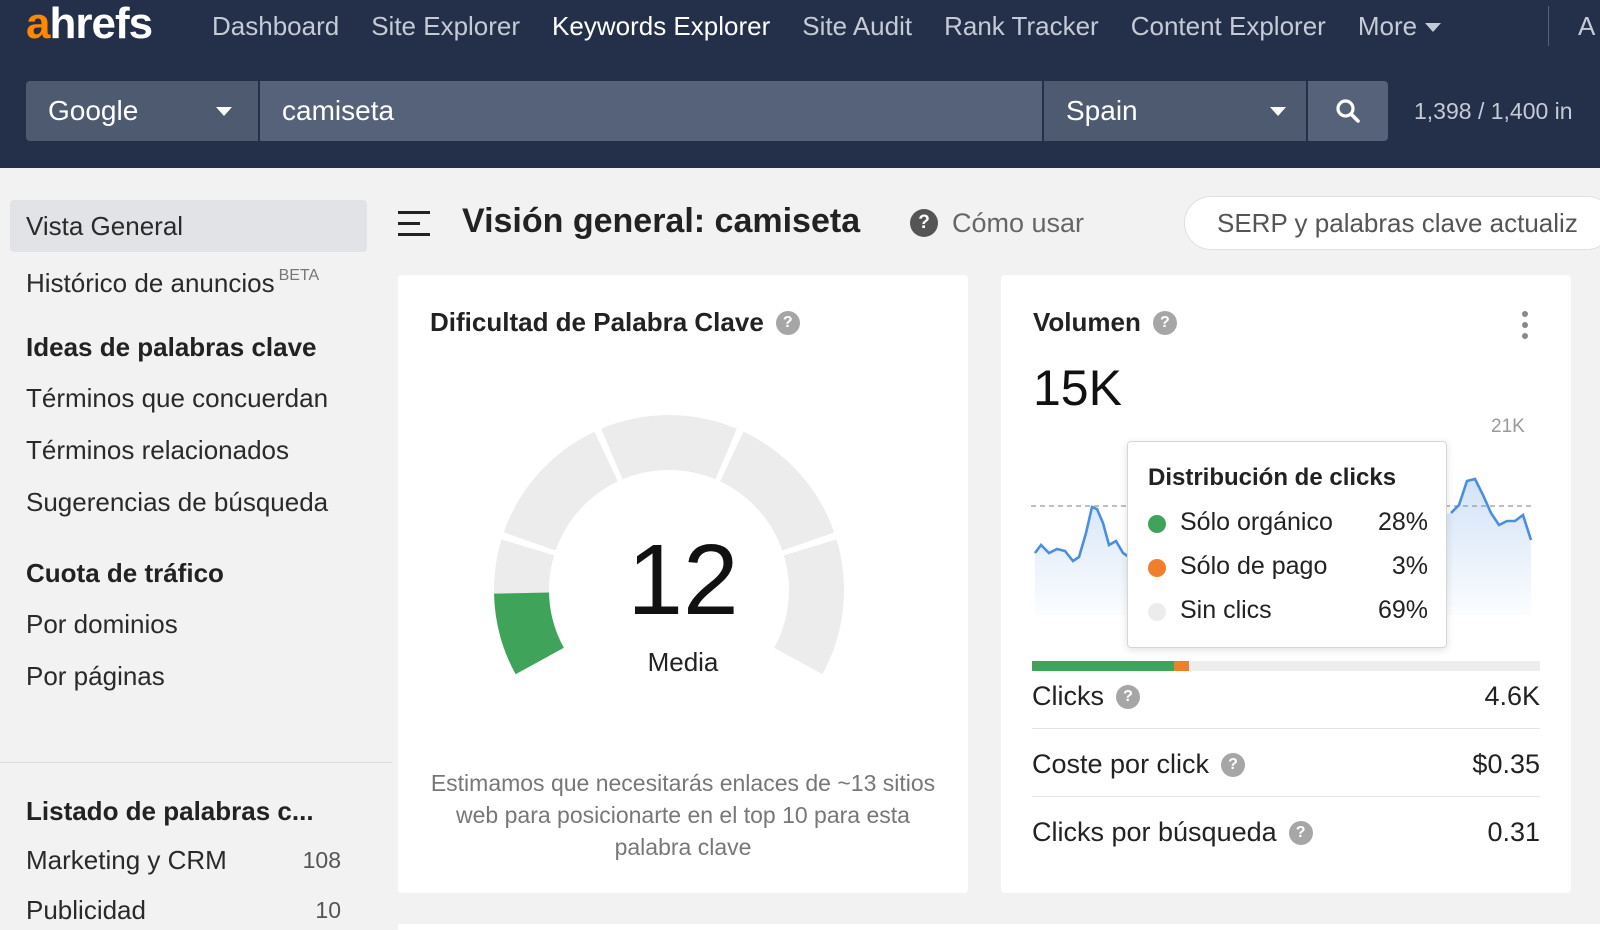 The width and height of the screenshot is (1600, 930). I want to click on metric-label: Coste por click?, so click(1139, 764).